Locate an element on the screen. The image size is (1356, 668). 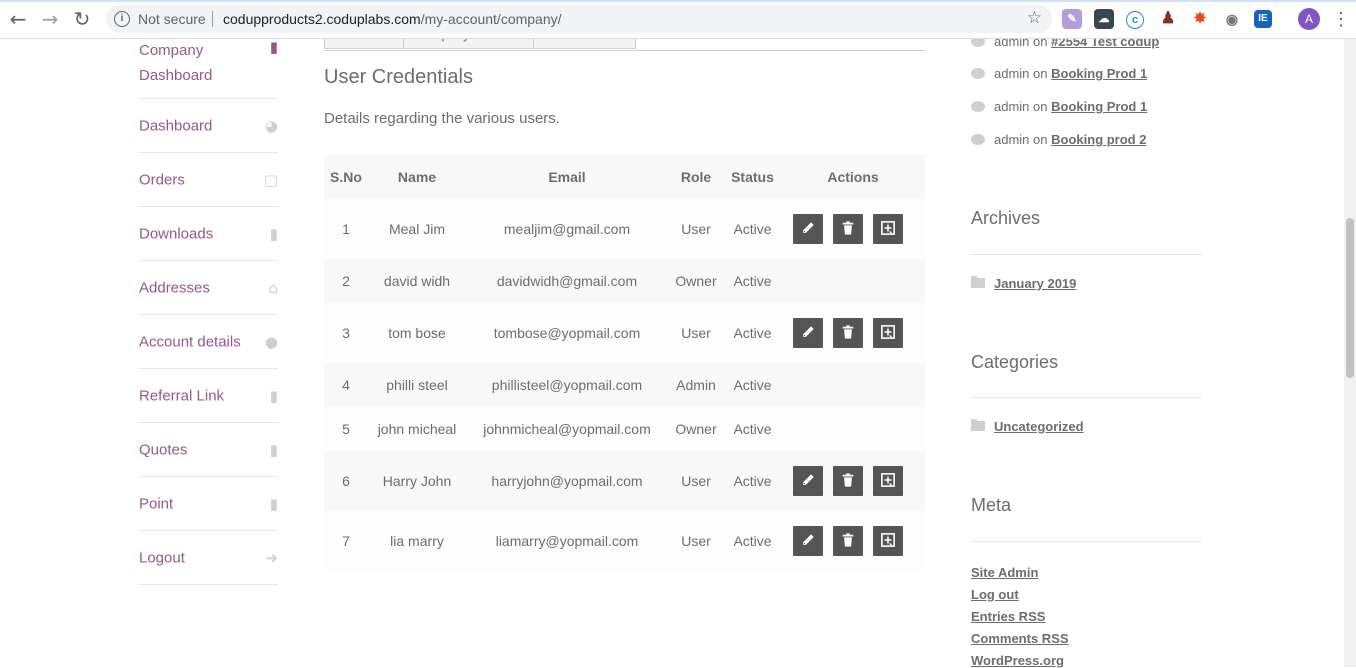
sidebar-item-label: Account details is located at coordinates (190, 341).